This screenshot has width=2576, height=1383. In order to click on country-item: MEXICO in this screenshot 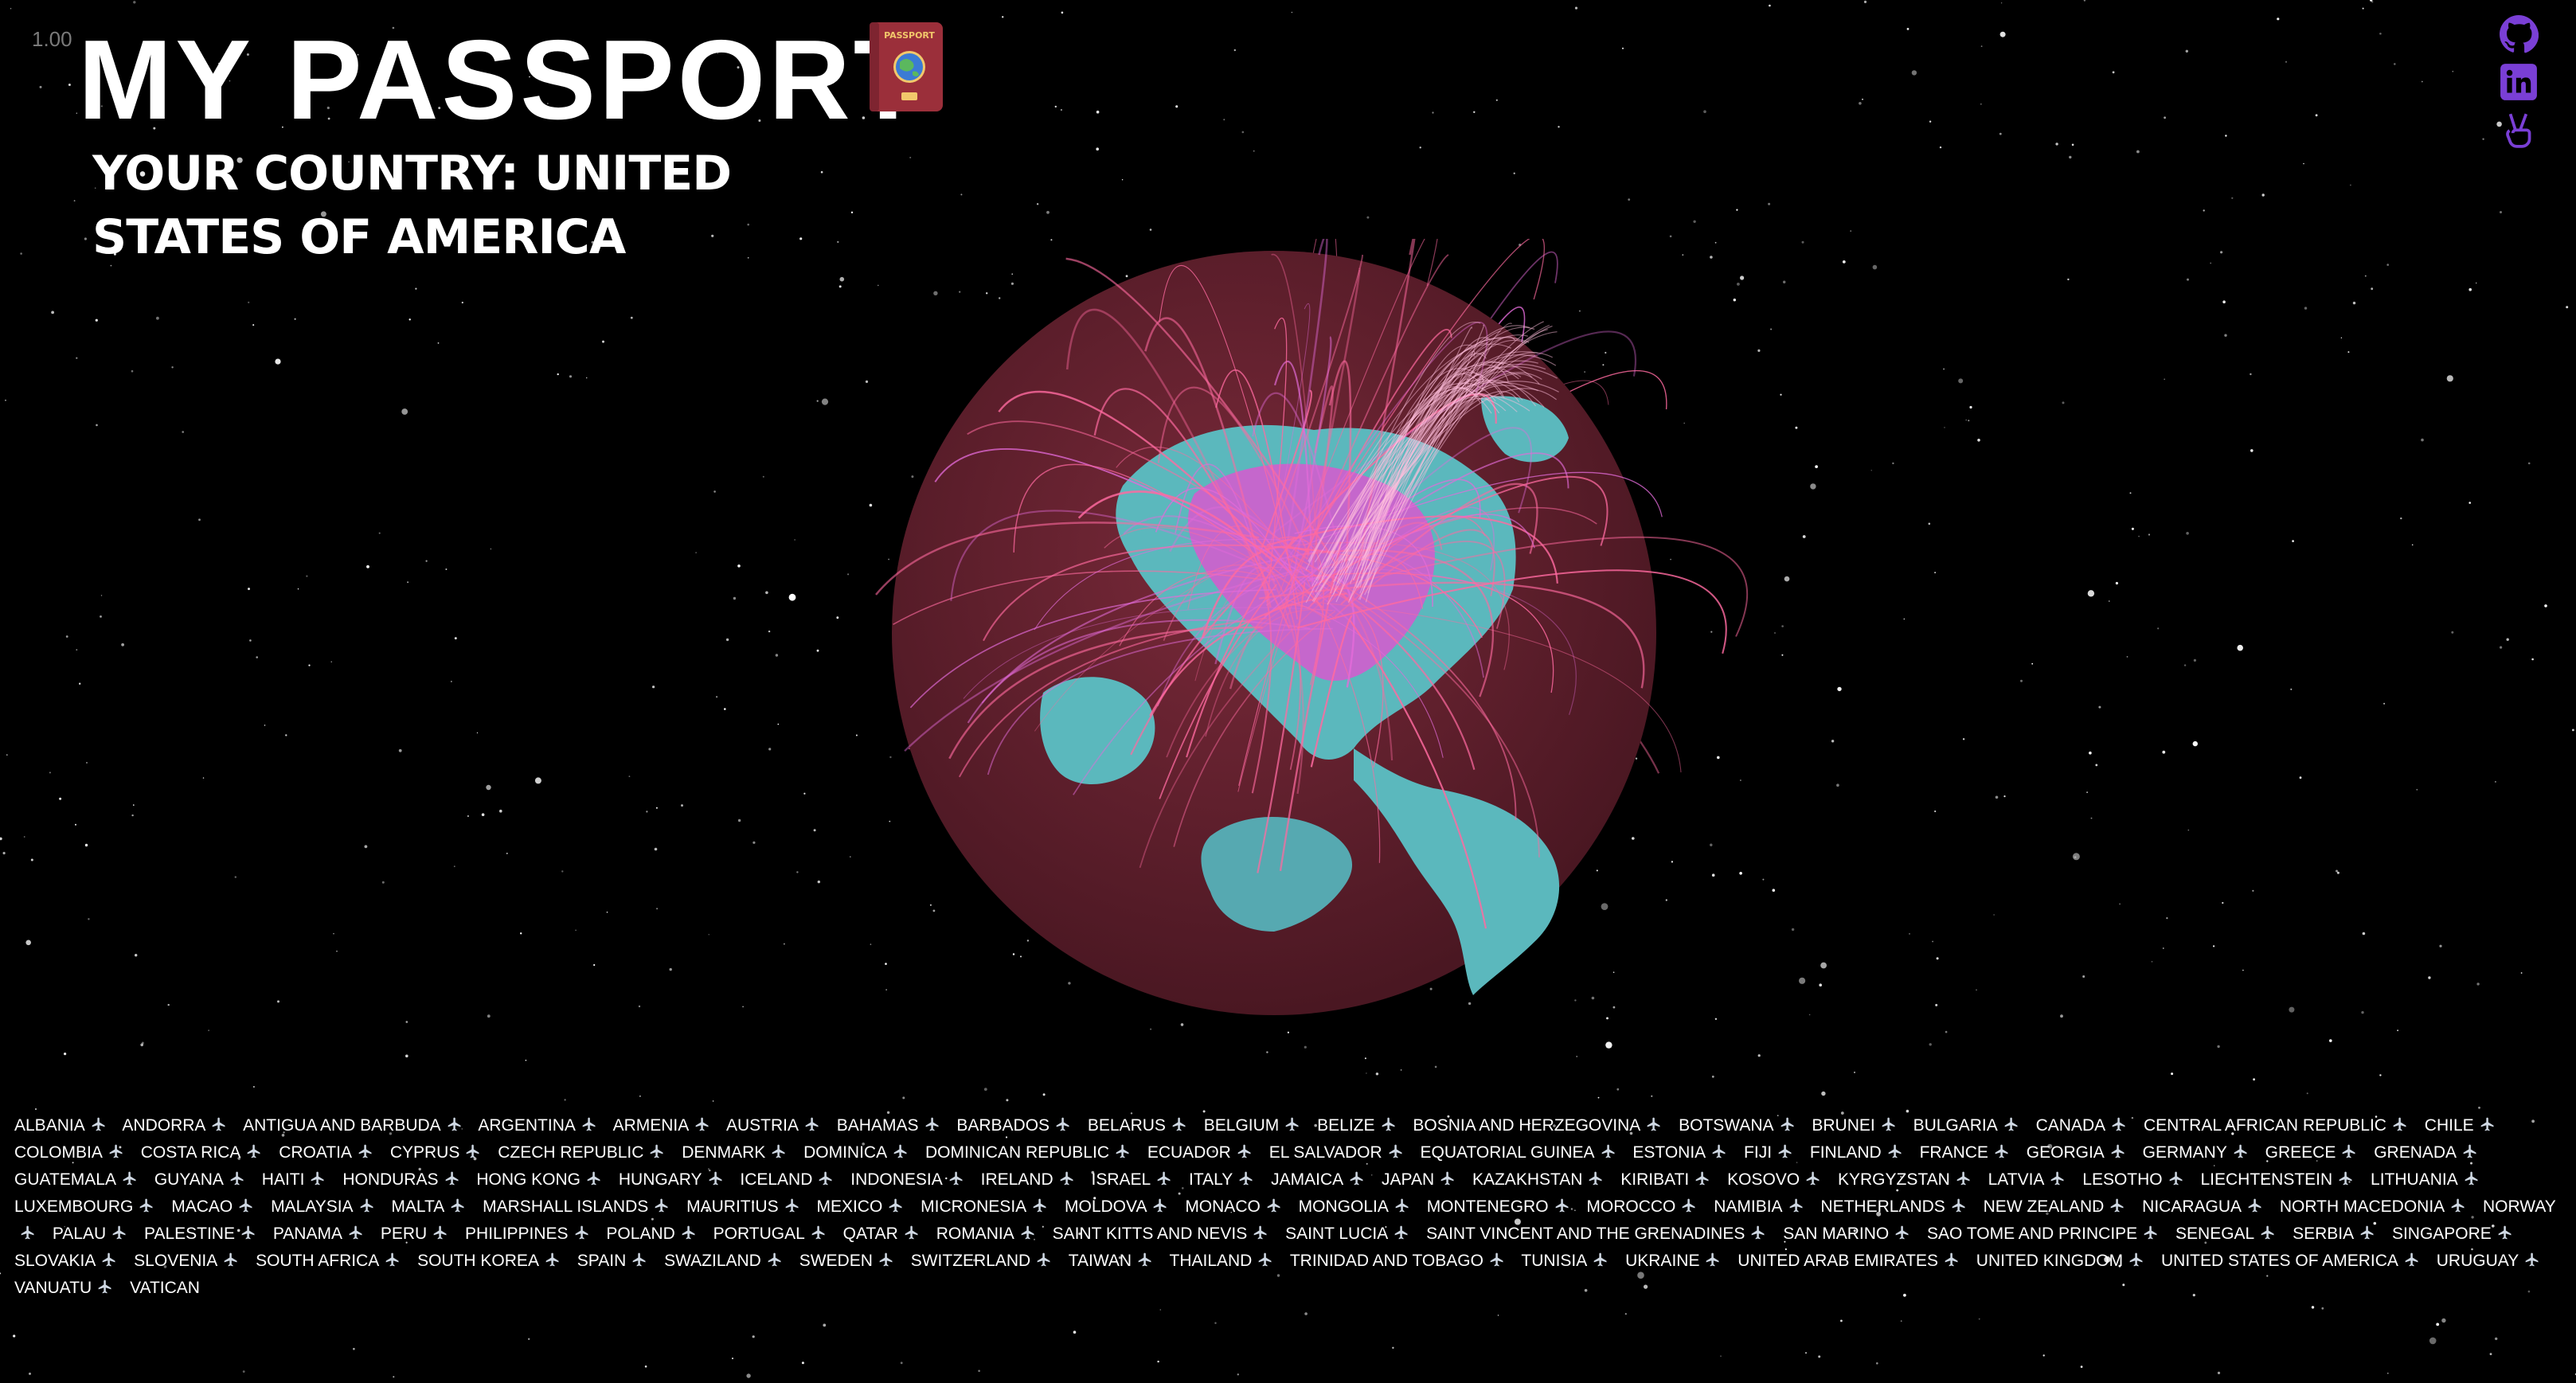, I will do `click(850, 1206)`.